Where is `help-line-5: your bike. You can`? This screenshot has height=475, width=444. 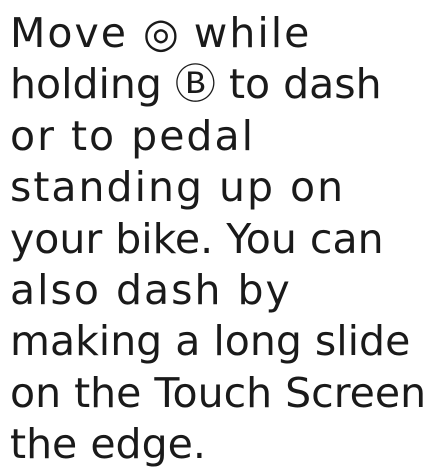
help-line-5: your bike. You can is located at coordinates (197, 238).